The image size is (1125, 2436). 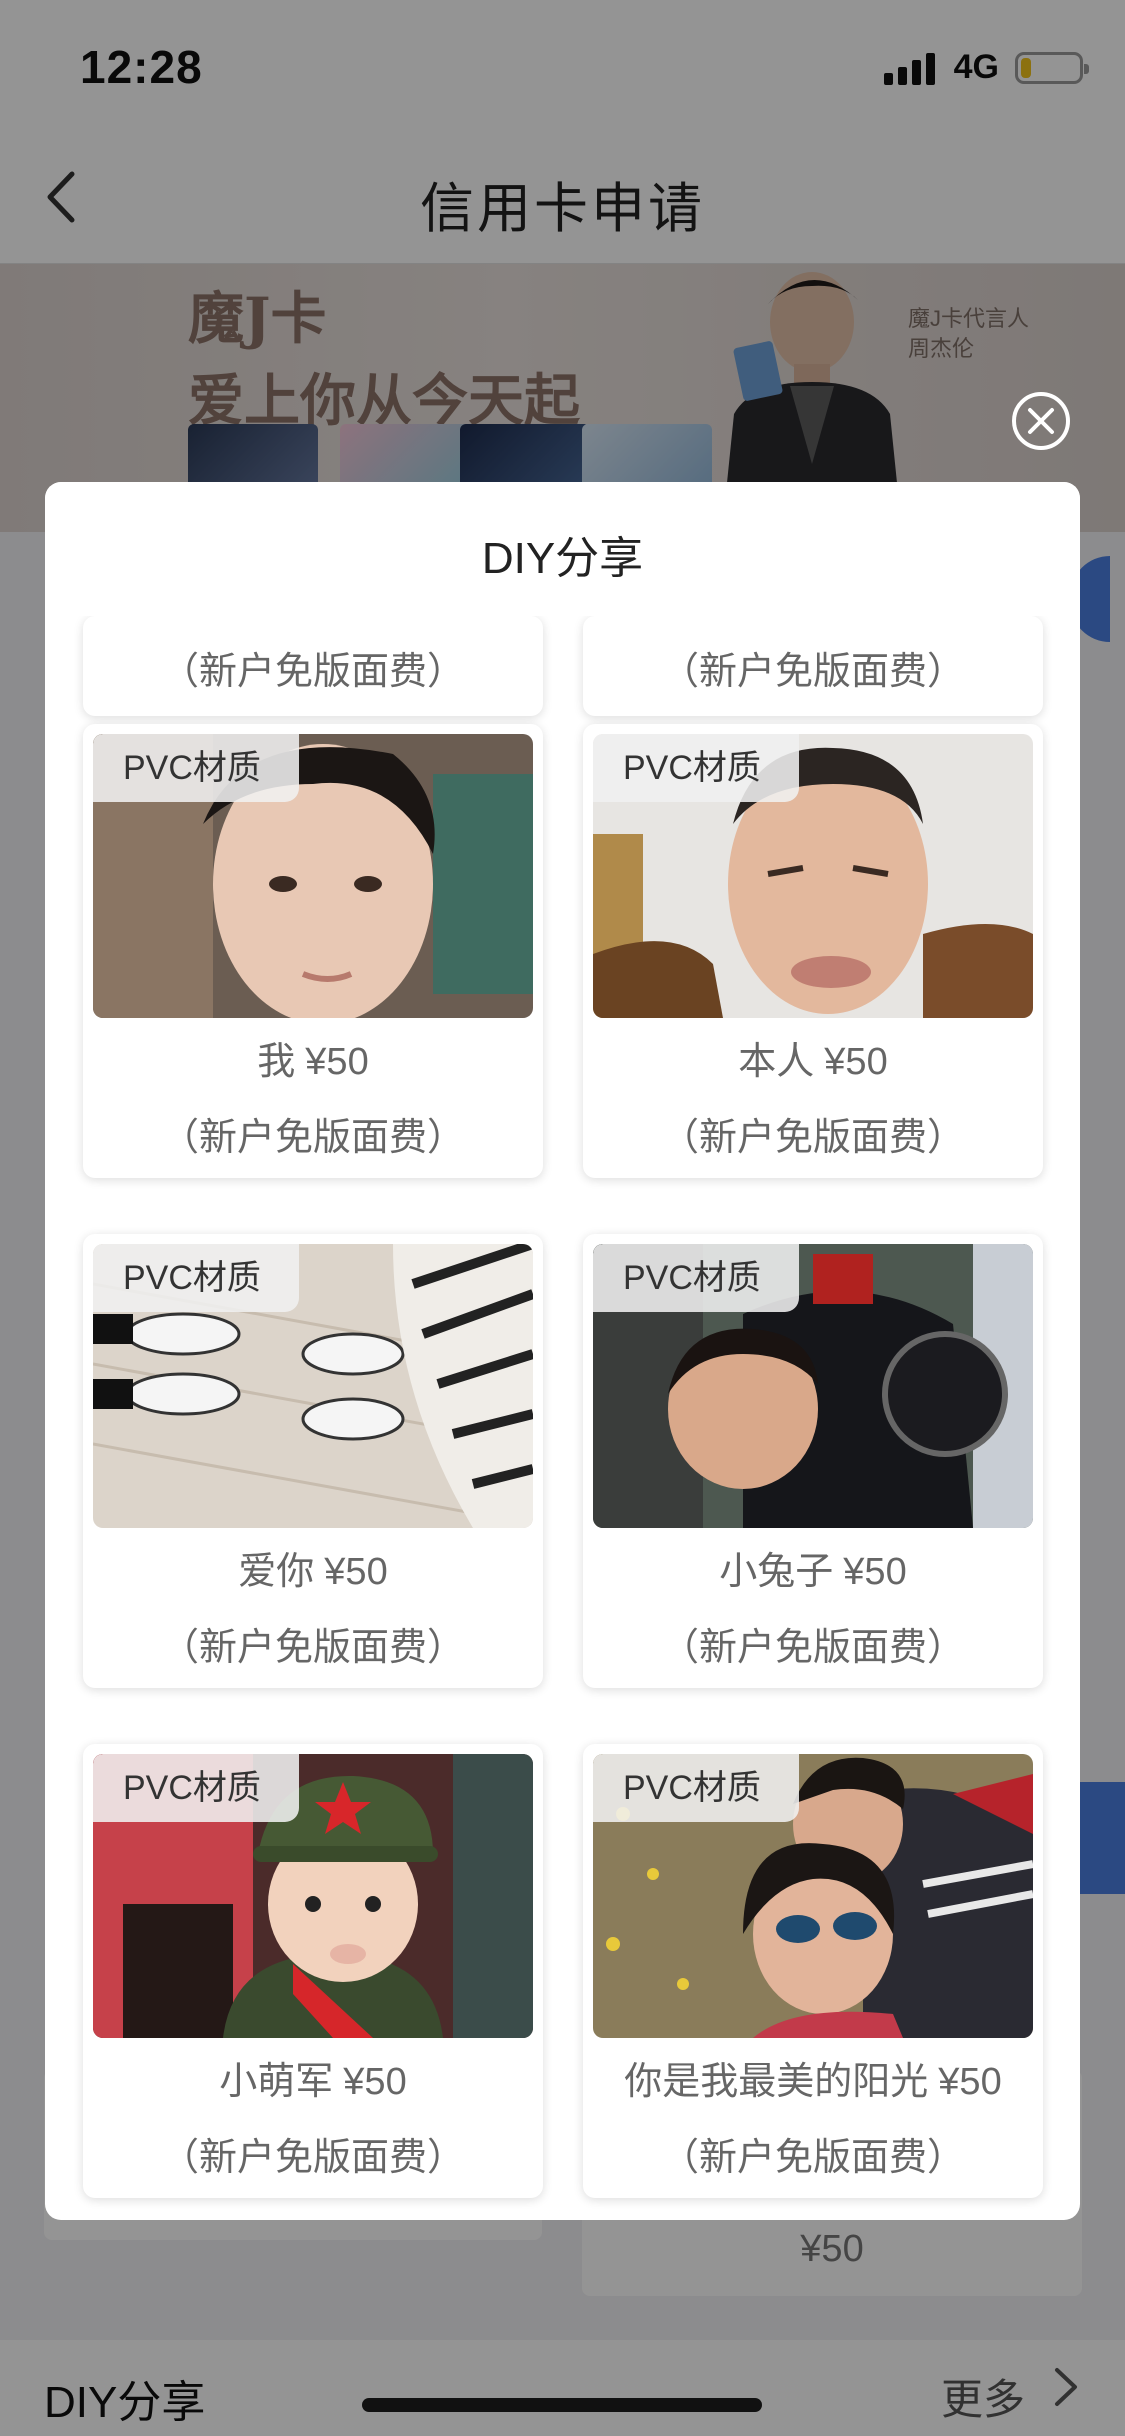 I want to click on card-item: PVC材质 我 ¥50 （新户免版面费）, so click(x=313, y=951).